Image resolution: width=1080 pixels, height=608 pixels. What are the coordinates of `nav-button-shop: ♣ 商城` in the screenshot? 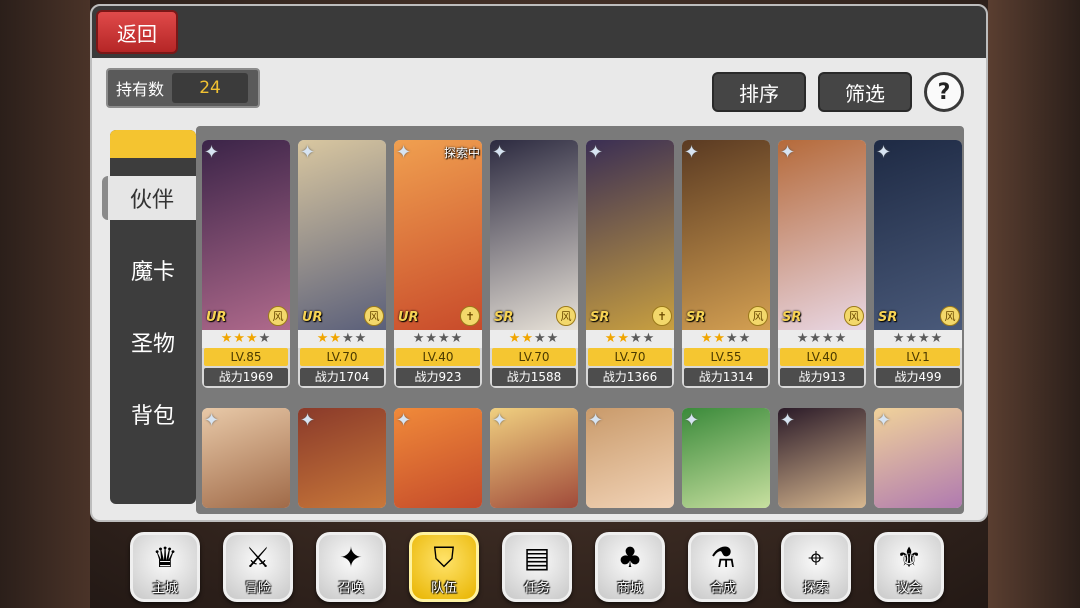 It's located at (630, 567).